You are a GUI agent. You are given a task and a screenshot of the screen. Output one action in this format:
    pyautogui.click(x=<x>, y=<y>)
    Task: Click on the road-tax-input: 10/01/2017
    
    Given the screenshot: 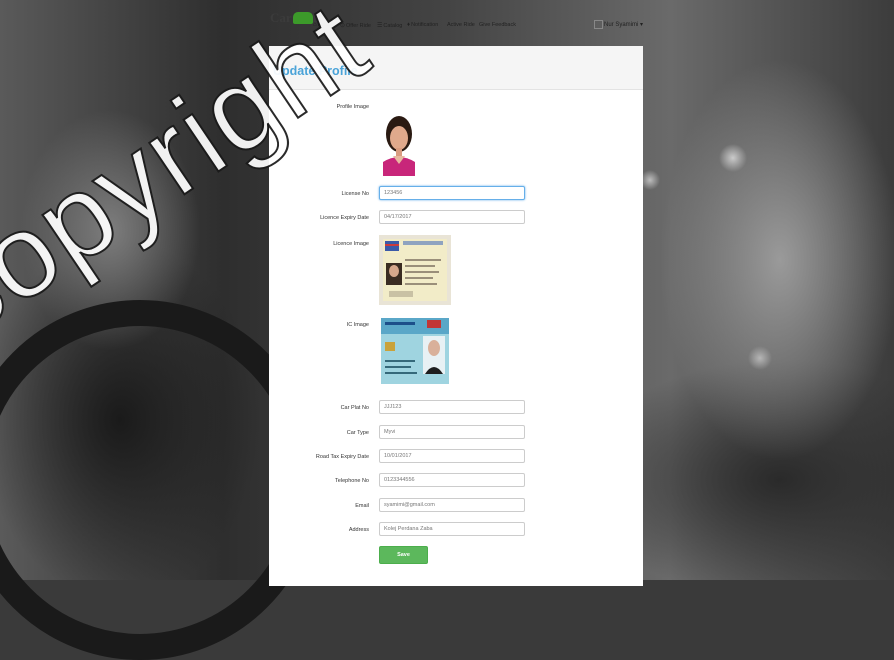 What is the action you would take?
    pyautogui.click(x=452, y=456)
    